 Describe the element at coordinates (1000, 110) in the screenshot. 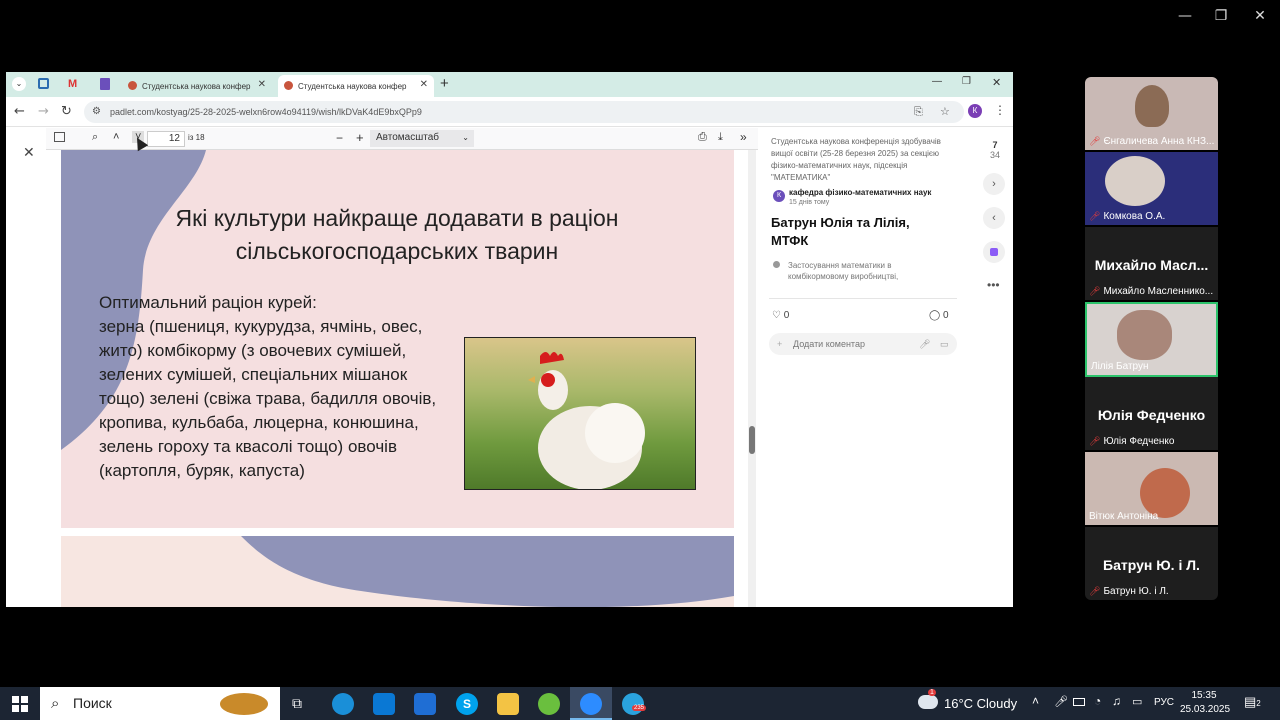

I see `browser-menu-icon: ⋮` at that location.